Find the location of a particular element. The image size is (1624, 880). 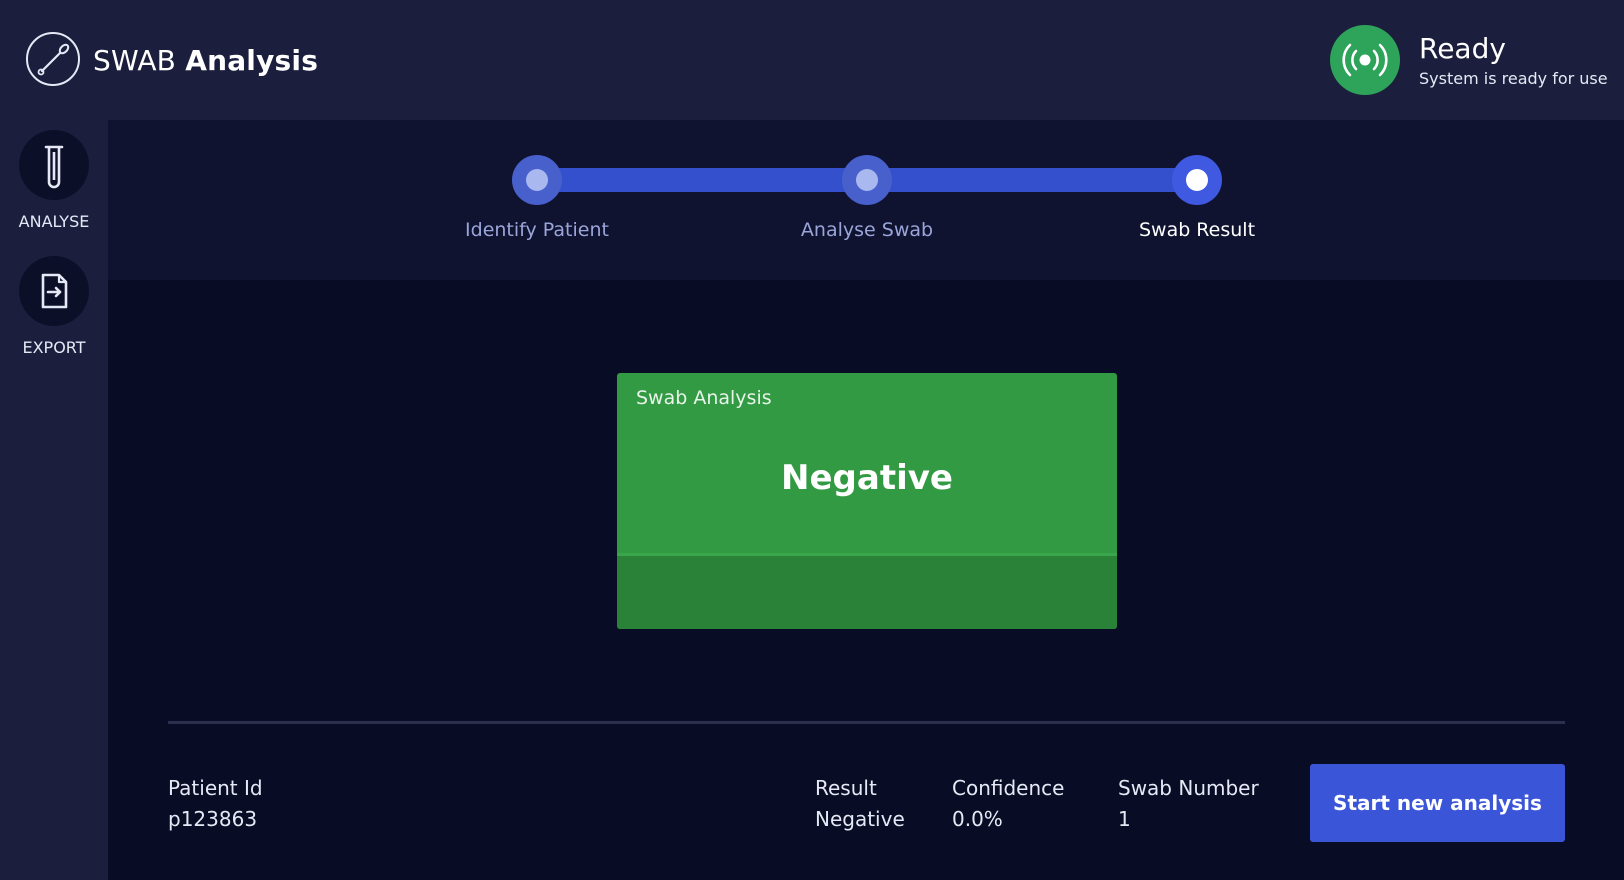

start-new-analysis-button: Start new analysis is located at coordinates (1437, 803).